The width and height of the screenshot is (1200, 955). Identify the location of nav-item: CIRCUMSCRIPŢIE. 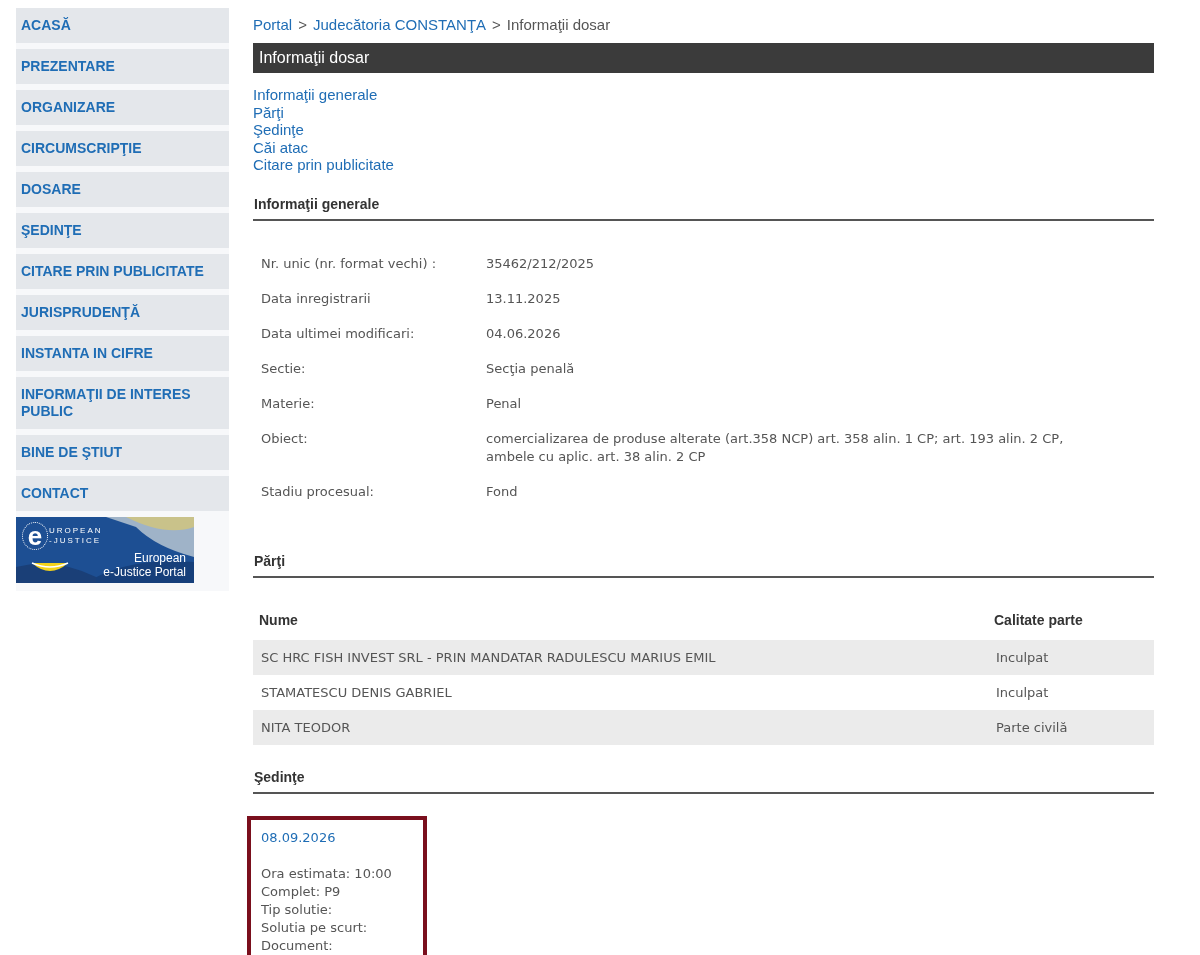
(122, 148).